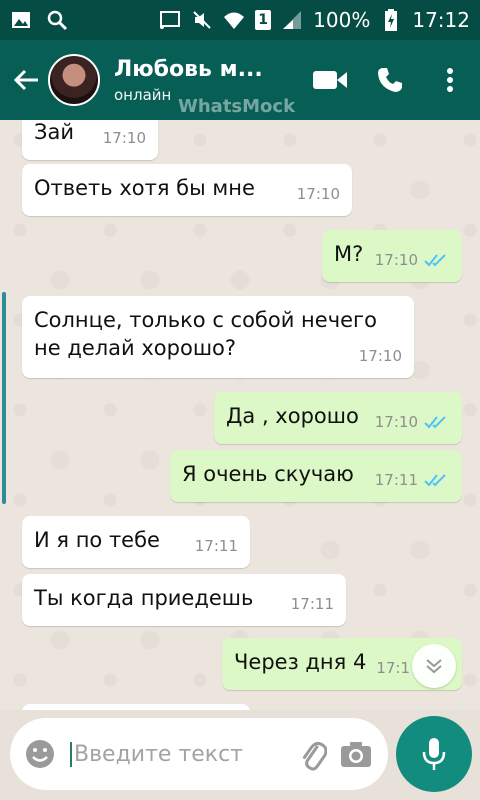  Describe the element at coordinates (292, 20) in the screenshot. I see `signal-icon` at that location.